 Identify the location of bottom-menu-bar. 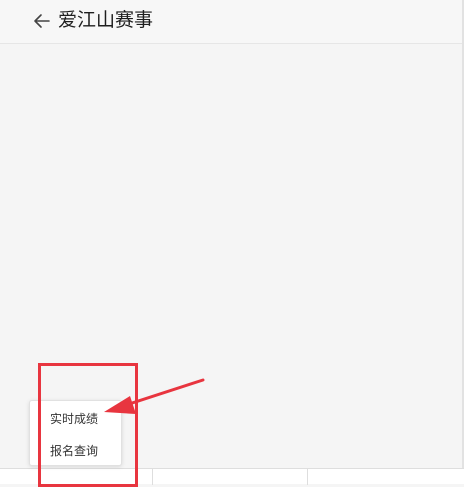
(232, 476).